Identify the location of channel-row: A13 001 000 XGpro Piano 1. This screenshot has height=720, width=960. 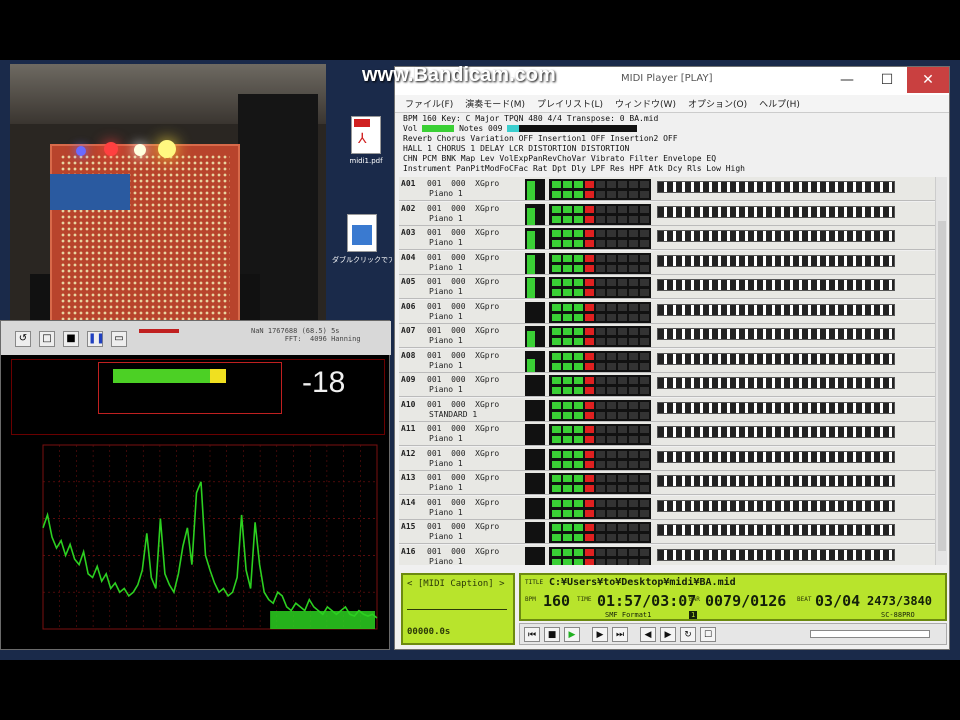
(668, 483).